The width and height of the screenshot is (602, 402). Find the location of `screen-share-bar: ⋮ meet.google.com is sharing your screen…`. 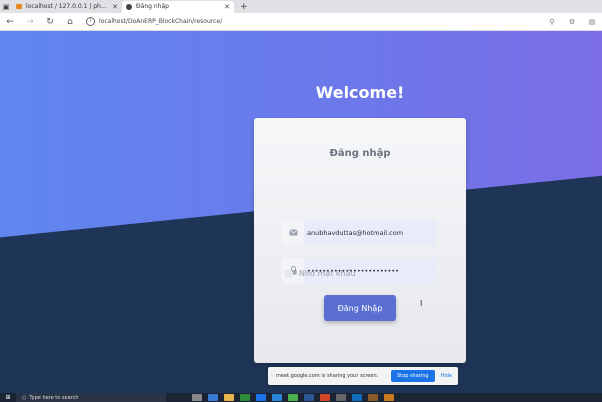

screen-share-bar: ⋮ meet.google.com is sharing your screen… is located at coordinates (363, 376).